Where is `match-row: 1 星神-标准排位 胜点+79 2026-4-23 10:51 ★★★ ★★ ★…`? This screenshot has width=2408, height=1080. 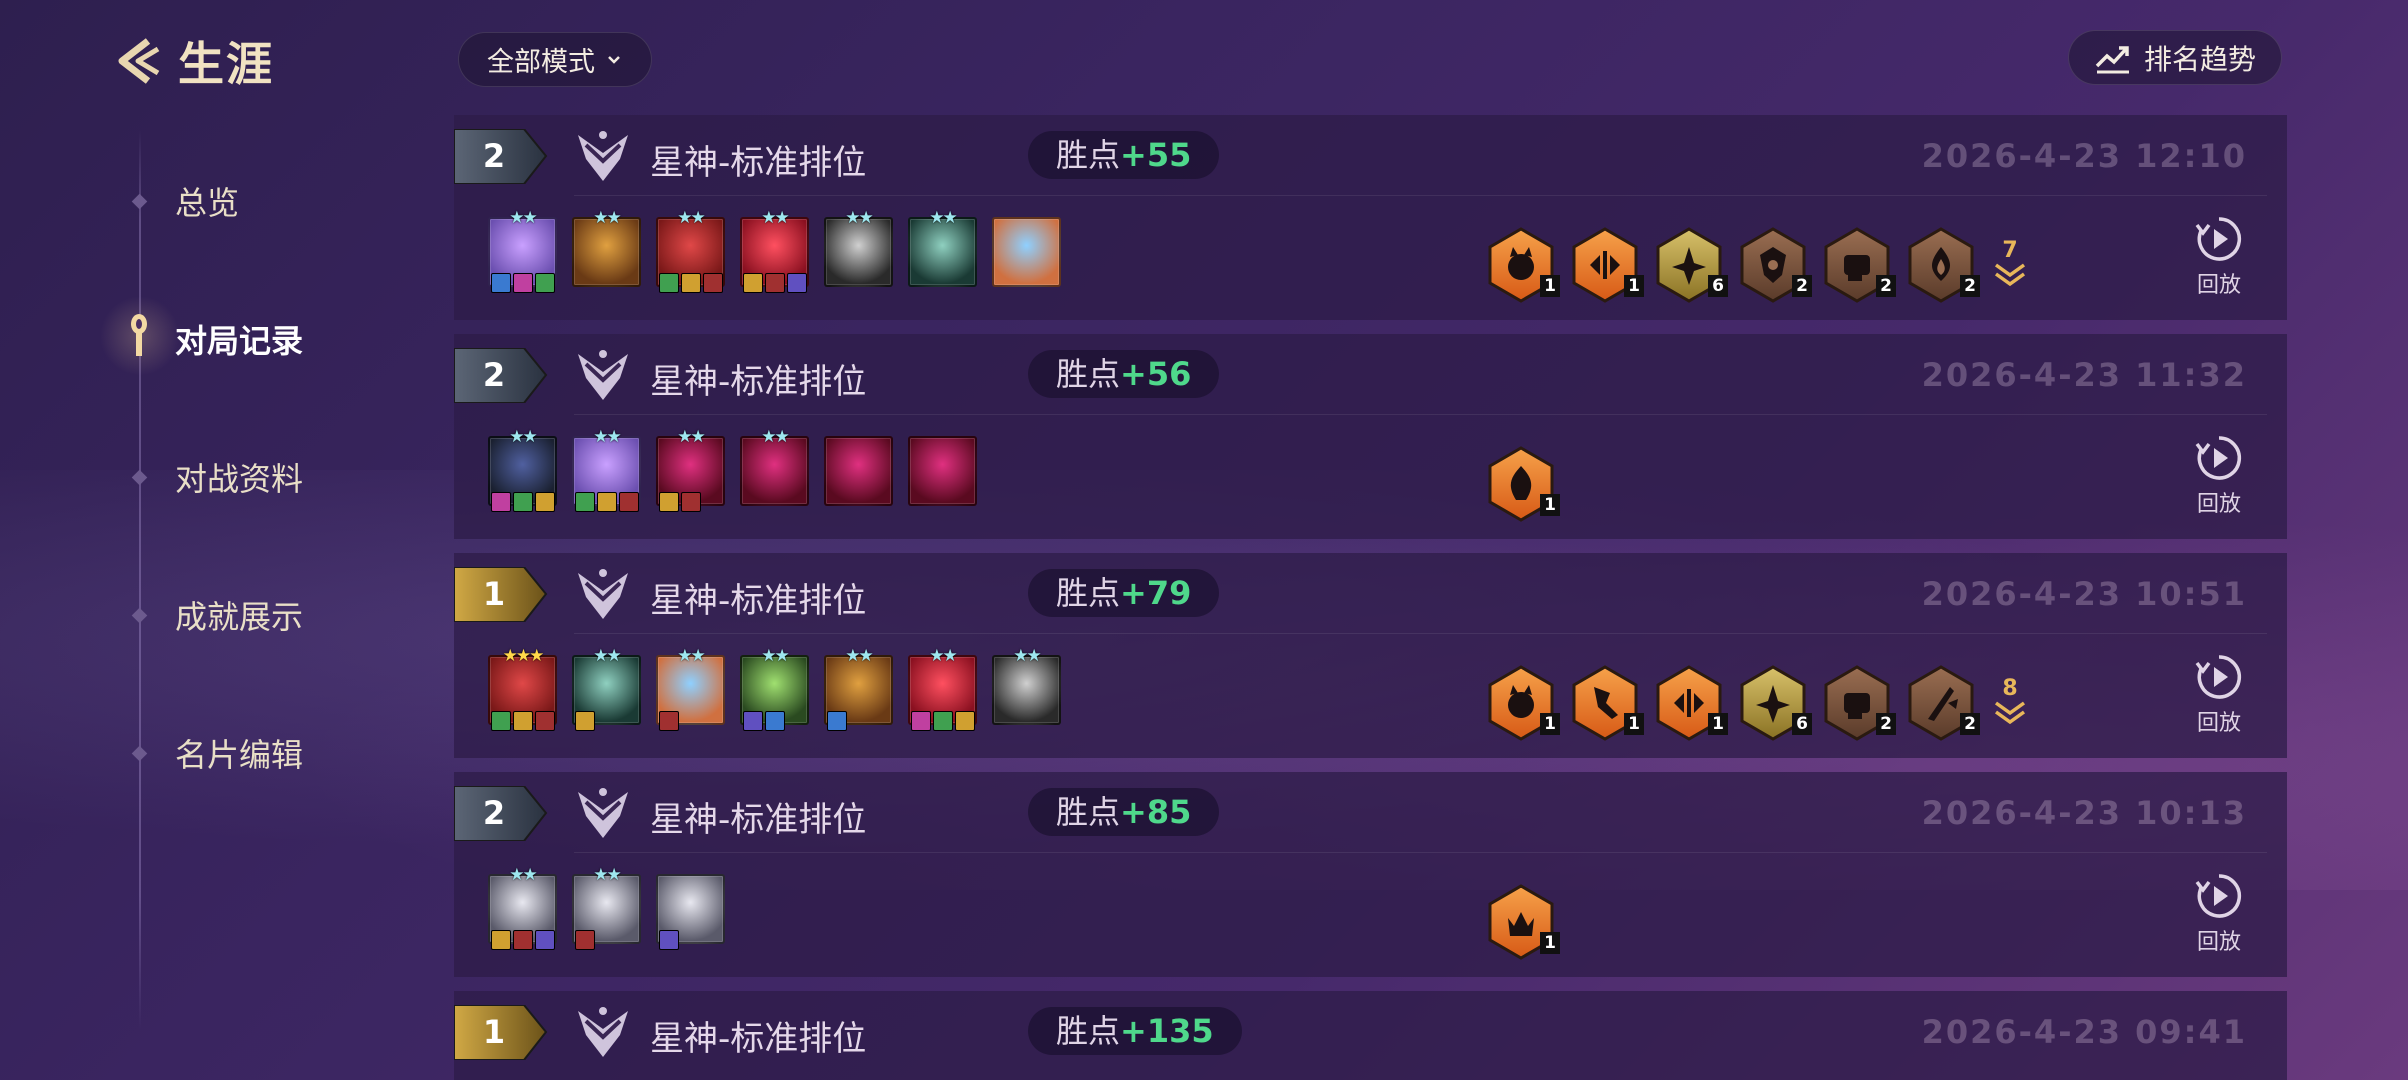 match-row: 1 星神-标准排位 胜点+79 2026-4-23 10:51 ★★★ ★★ ★… is located at coordinates (1370, 655).